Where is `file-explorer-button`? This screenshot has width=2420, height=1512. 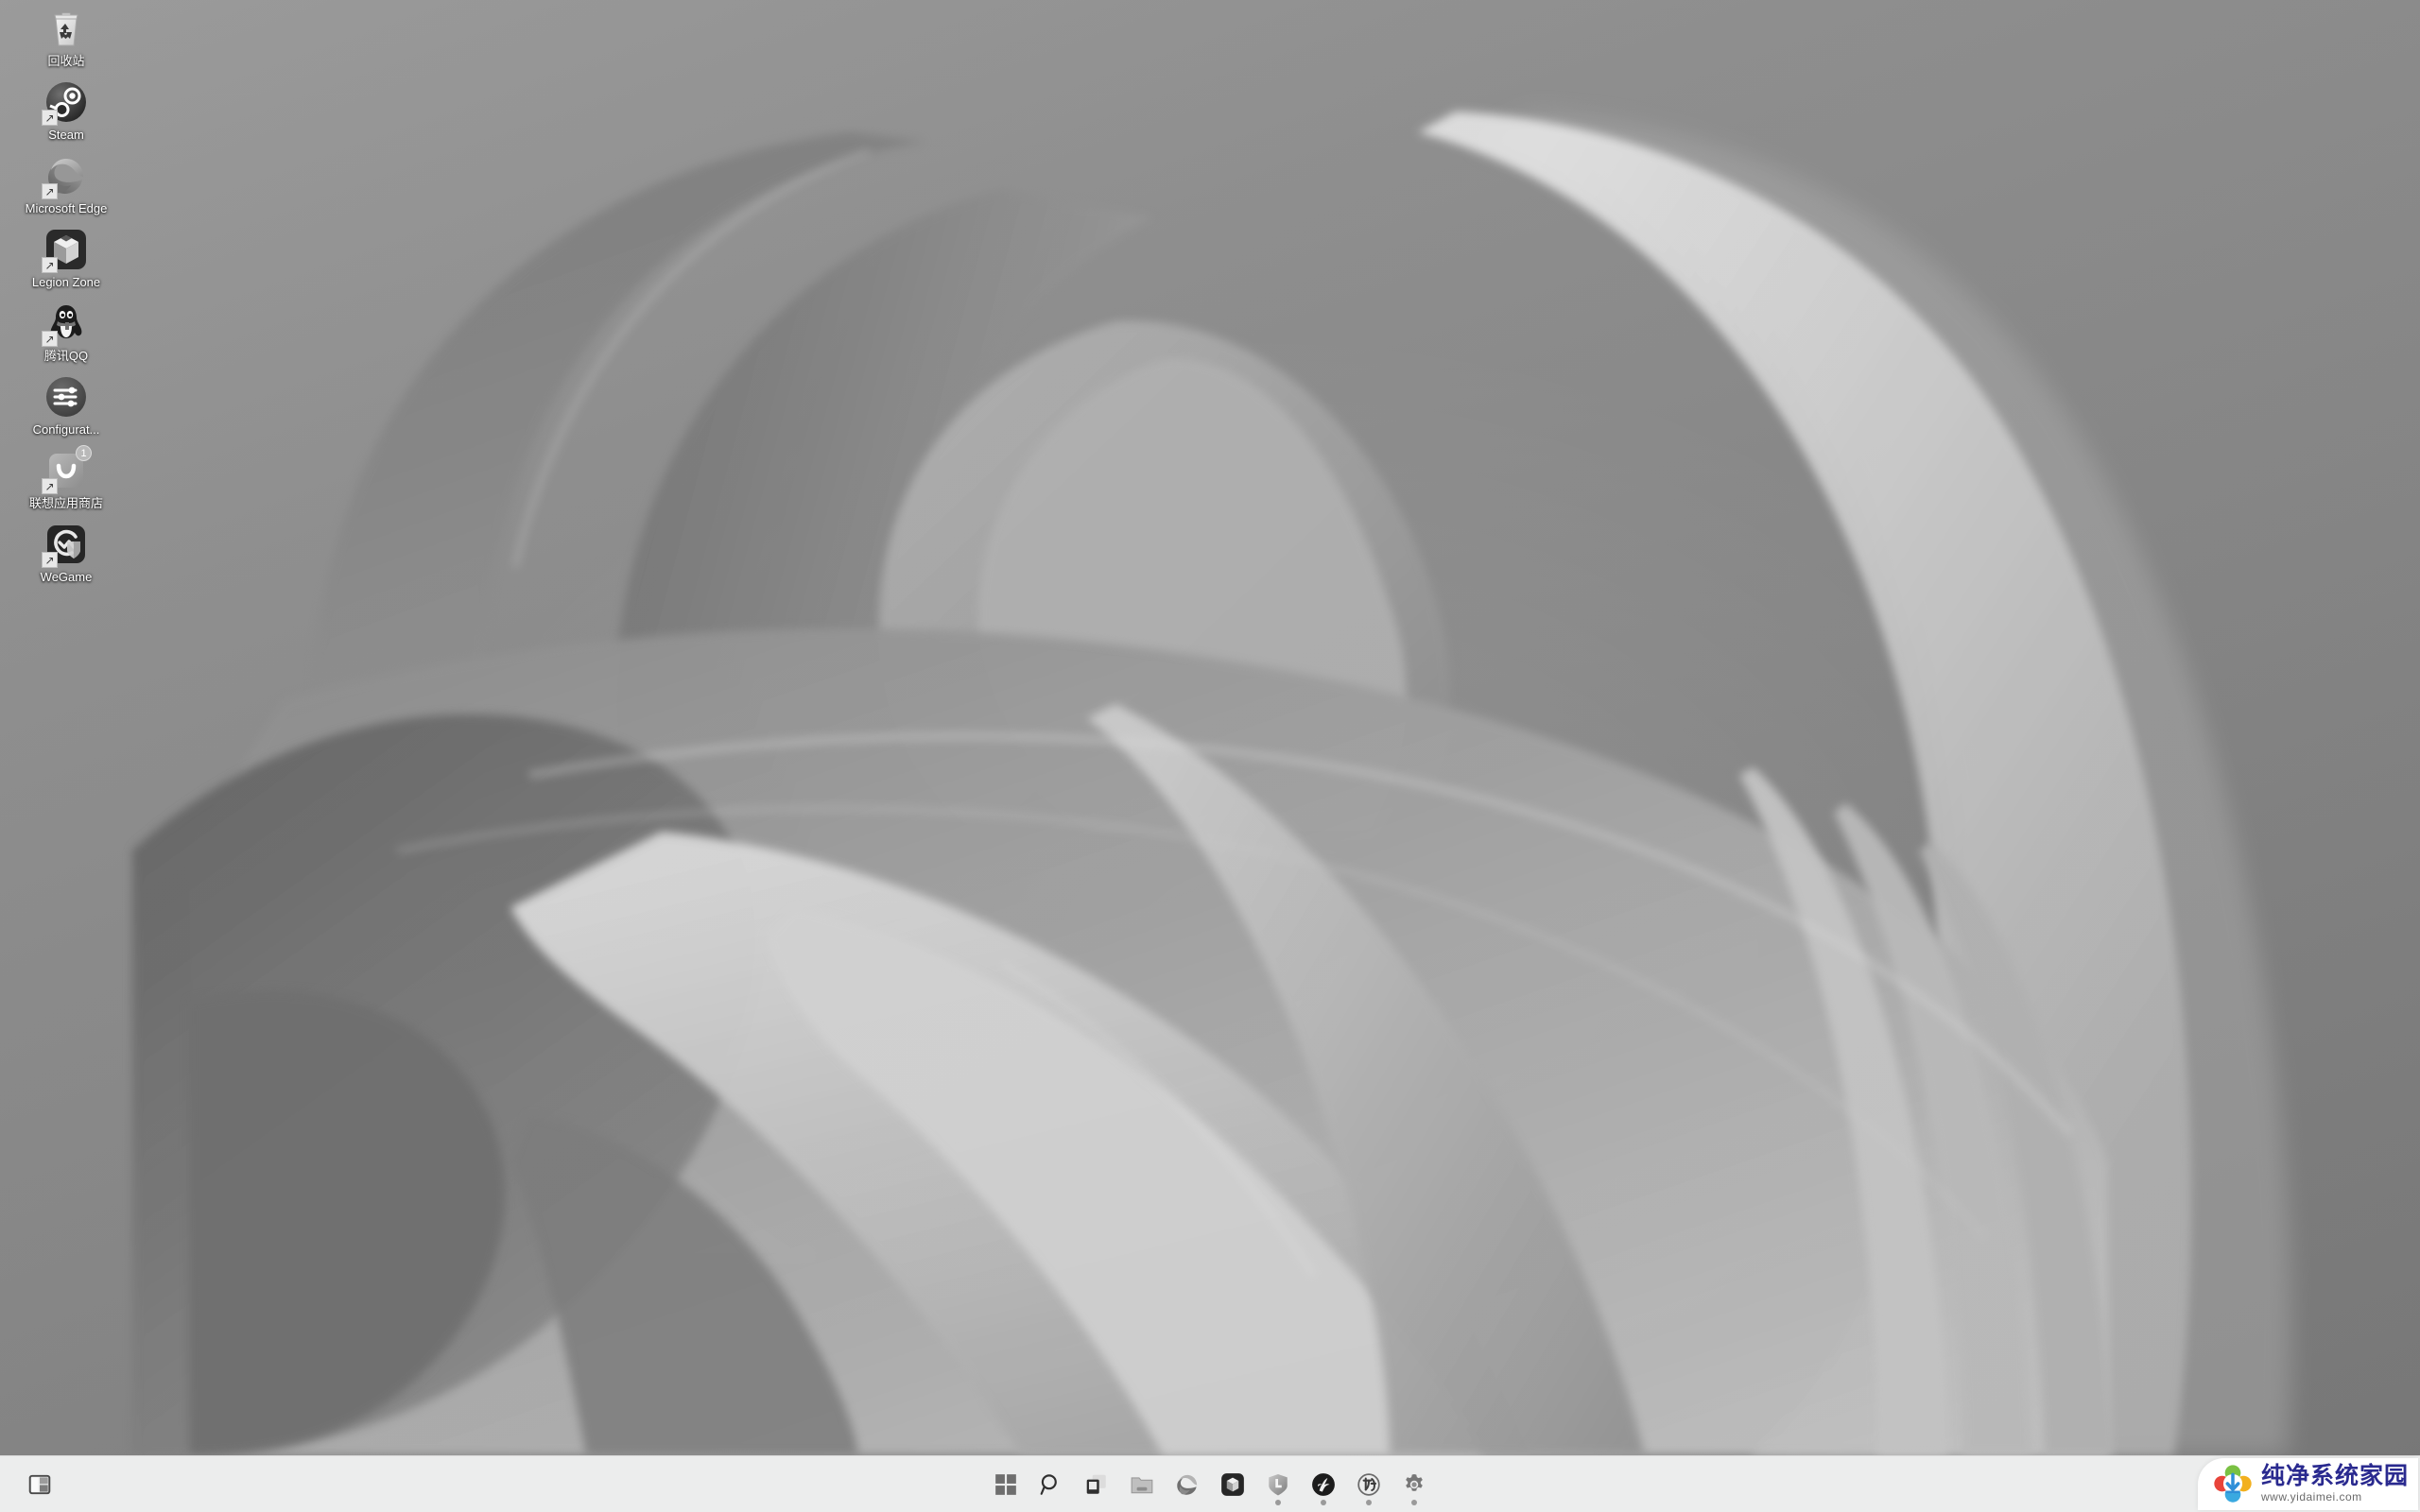
file-explorer-button is located at coordinates (1142, 1484).